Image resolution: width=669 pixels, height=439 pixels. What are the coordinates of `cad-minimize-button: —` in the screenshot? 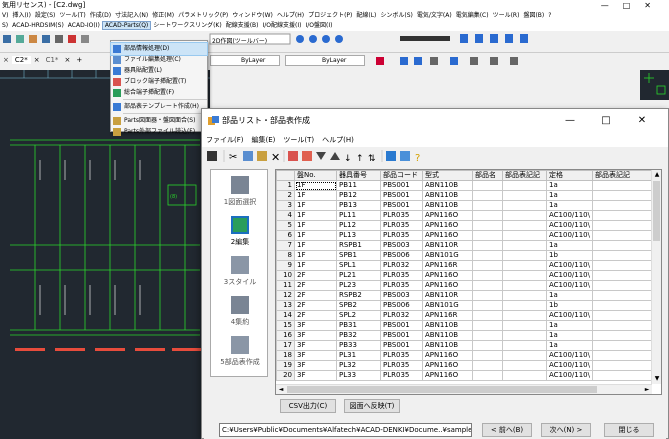 It's located at (612, 5).